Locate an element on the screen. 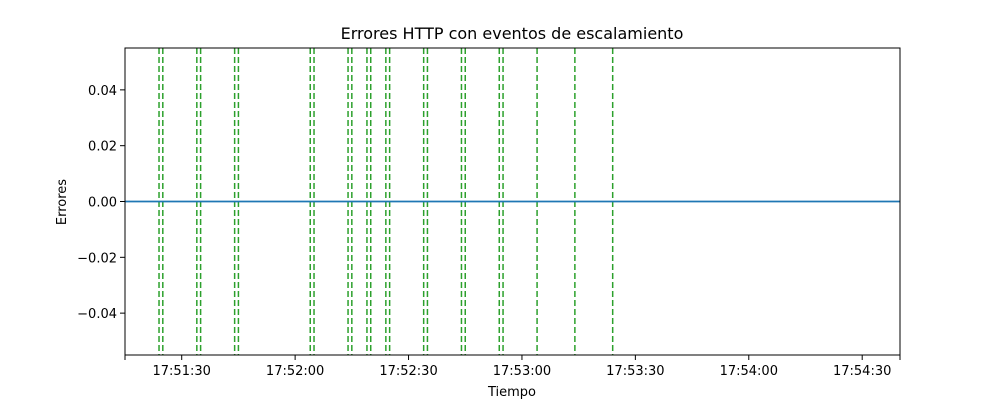  y-tick-label: −0.02 is located at coordinates (97, 258).